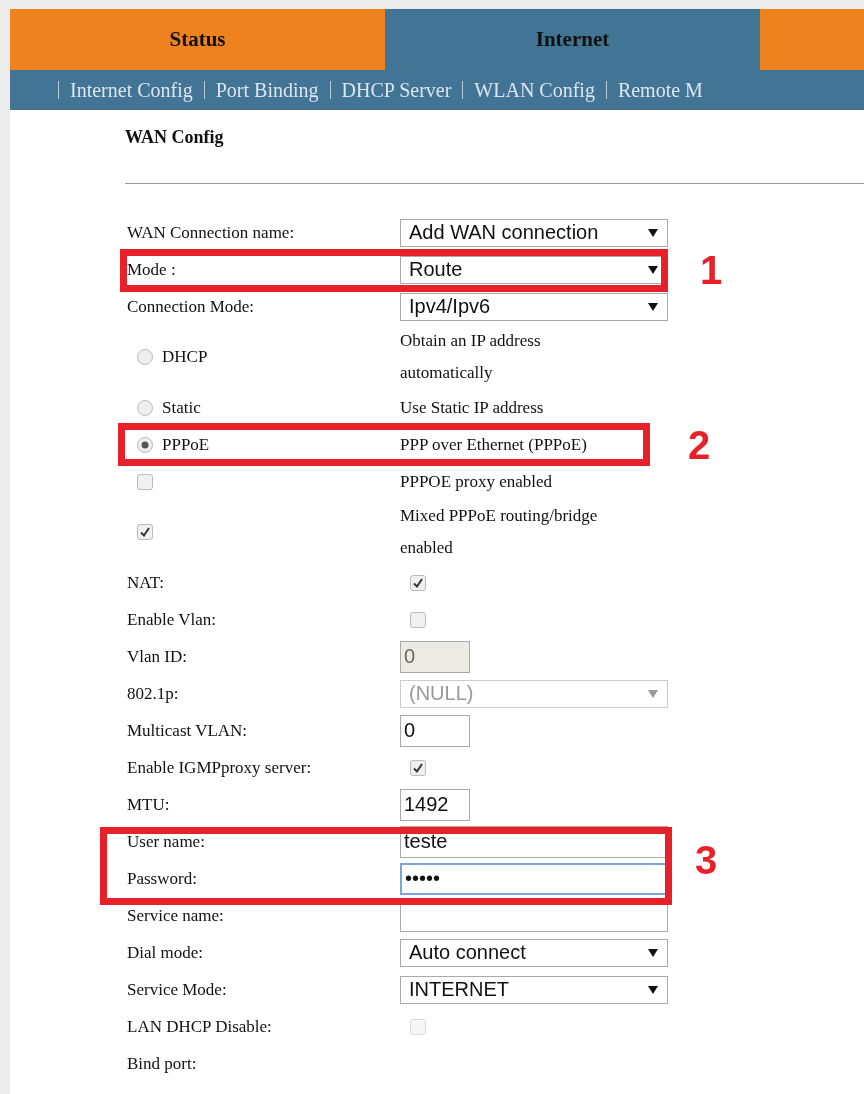 The height and width of the screenshot is (1094, 864). What do you see at coordinates (699, 444) in the screenshot?
I see `callout-number: 2` at bounding box center [699, 444].